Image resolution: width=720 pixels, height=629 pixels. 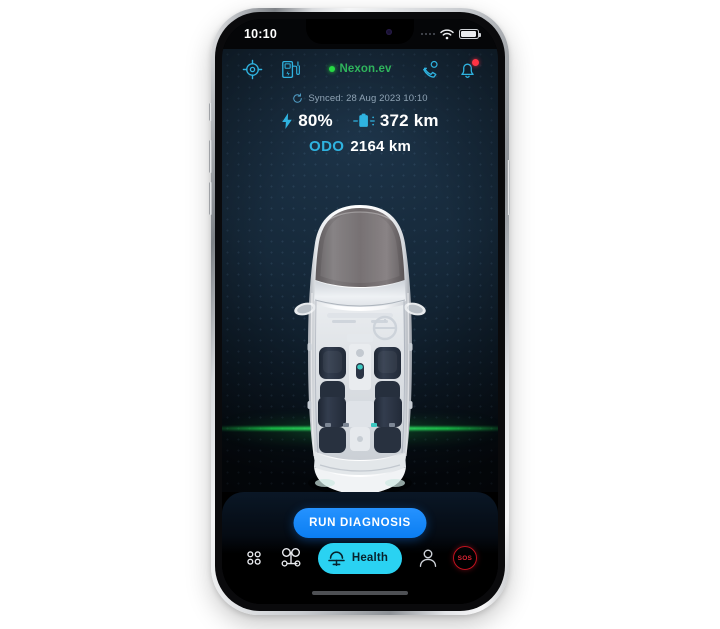 What do you see at coordinates (252, 69) in the screenshot?
I see `crosshair-locate-icon` at bounding box center [252, 69].